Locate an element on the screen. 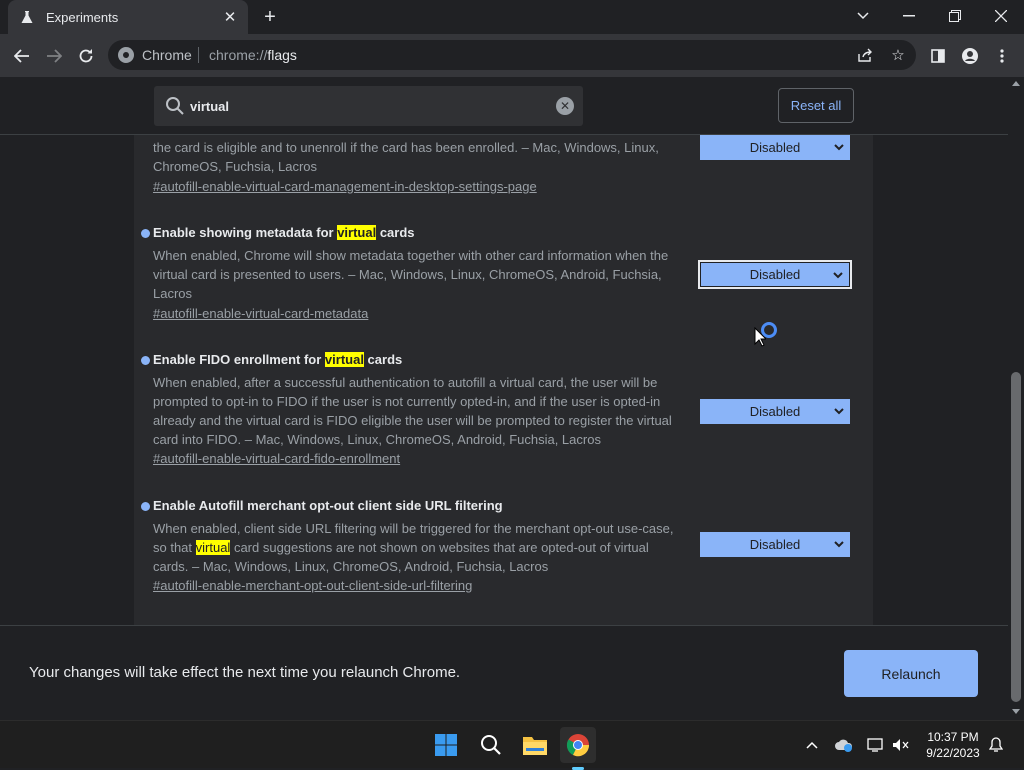 This screenshot has height=770, width=1024. url-text: chrome://flags is located at coordinates (253, 55).